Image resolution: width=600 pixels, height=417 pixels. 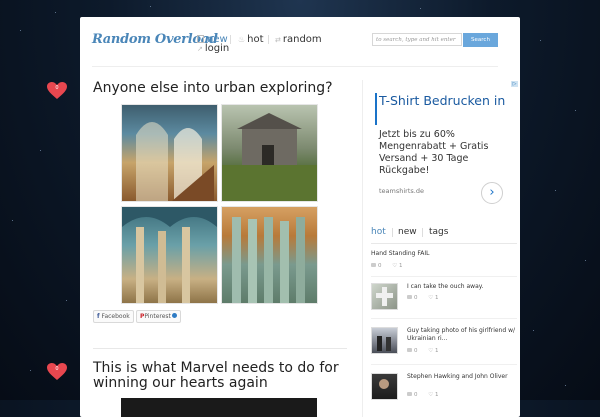 I want to click on facebook-share-button: f Facebook, so click(x=113, y=316).